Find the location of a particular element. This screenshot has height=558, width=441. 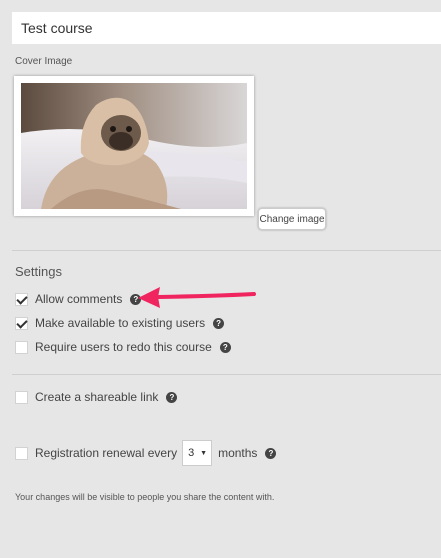

allow-comments-checkbox is located at coordinates (21, 299).